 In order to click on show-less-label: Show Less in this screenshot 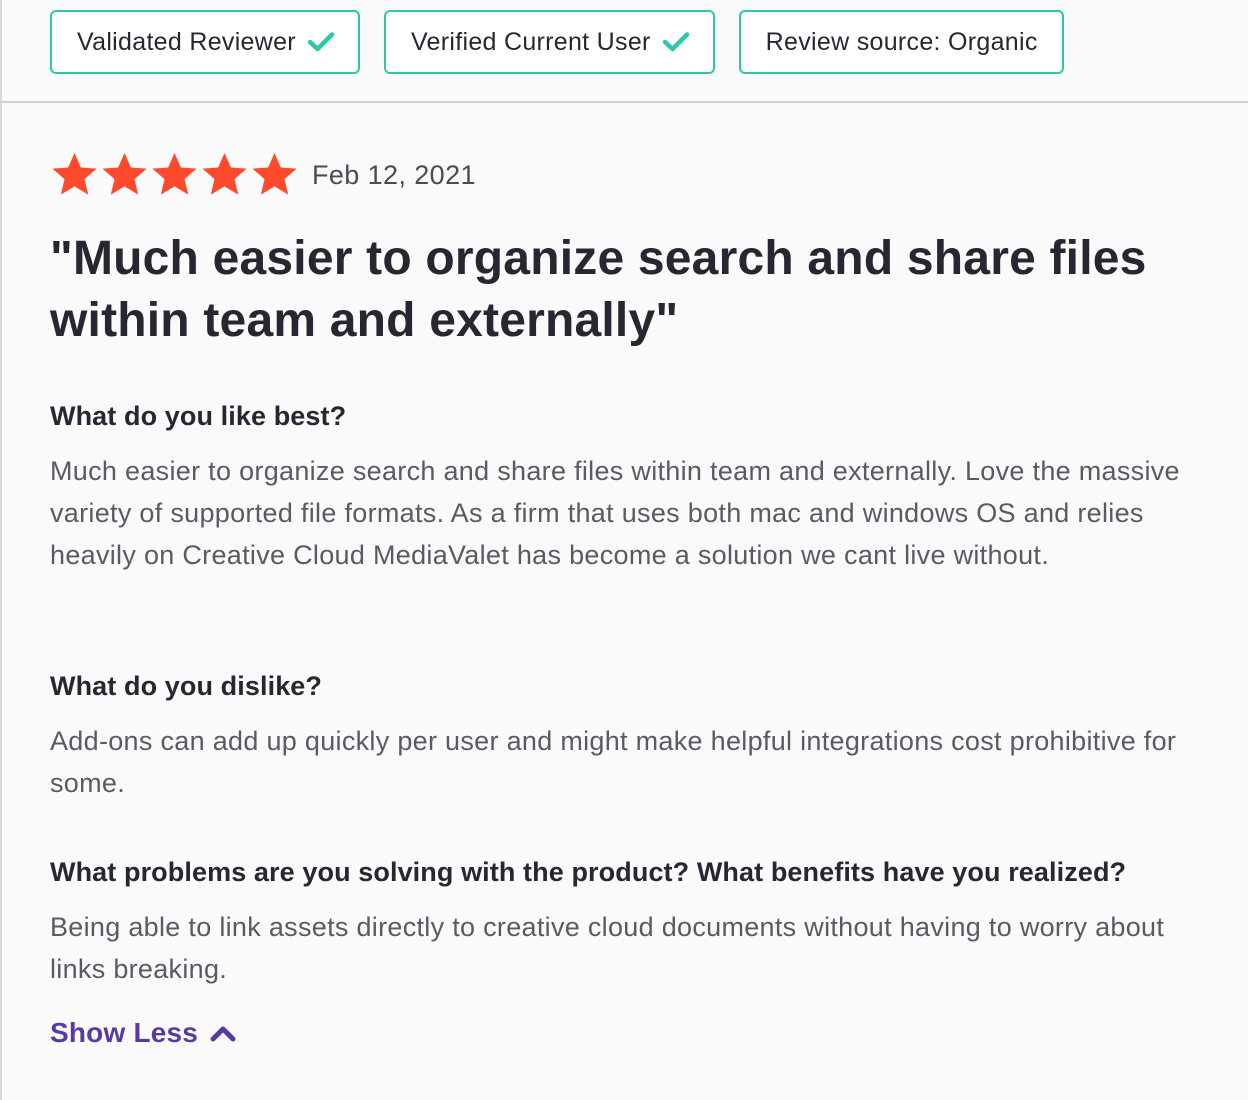, I will do `click(124, 1032)`.